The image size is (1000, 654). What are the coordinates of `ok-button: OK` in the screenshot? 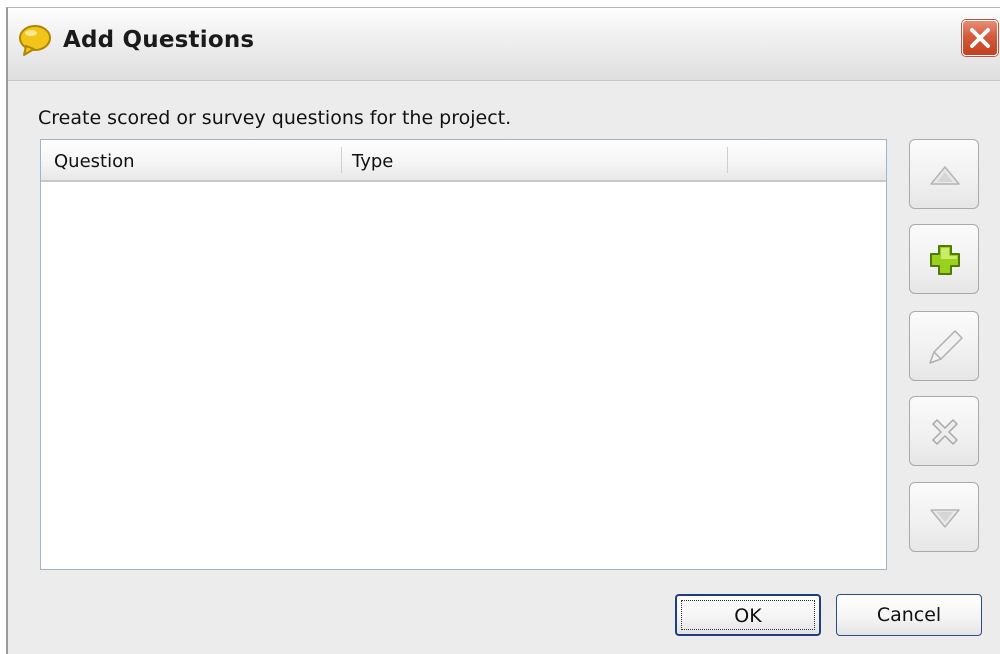 It's located at (748, 615).